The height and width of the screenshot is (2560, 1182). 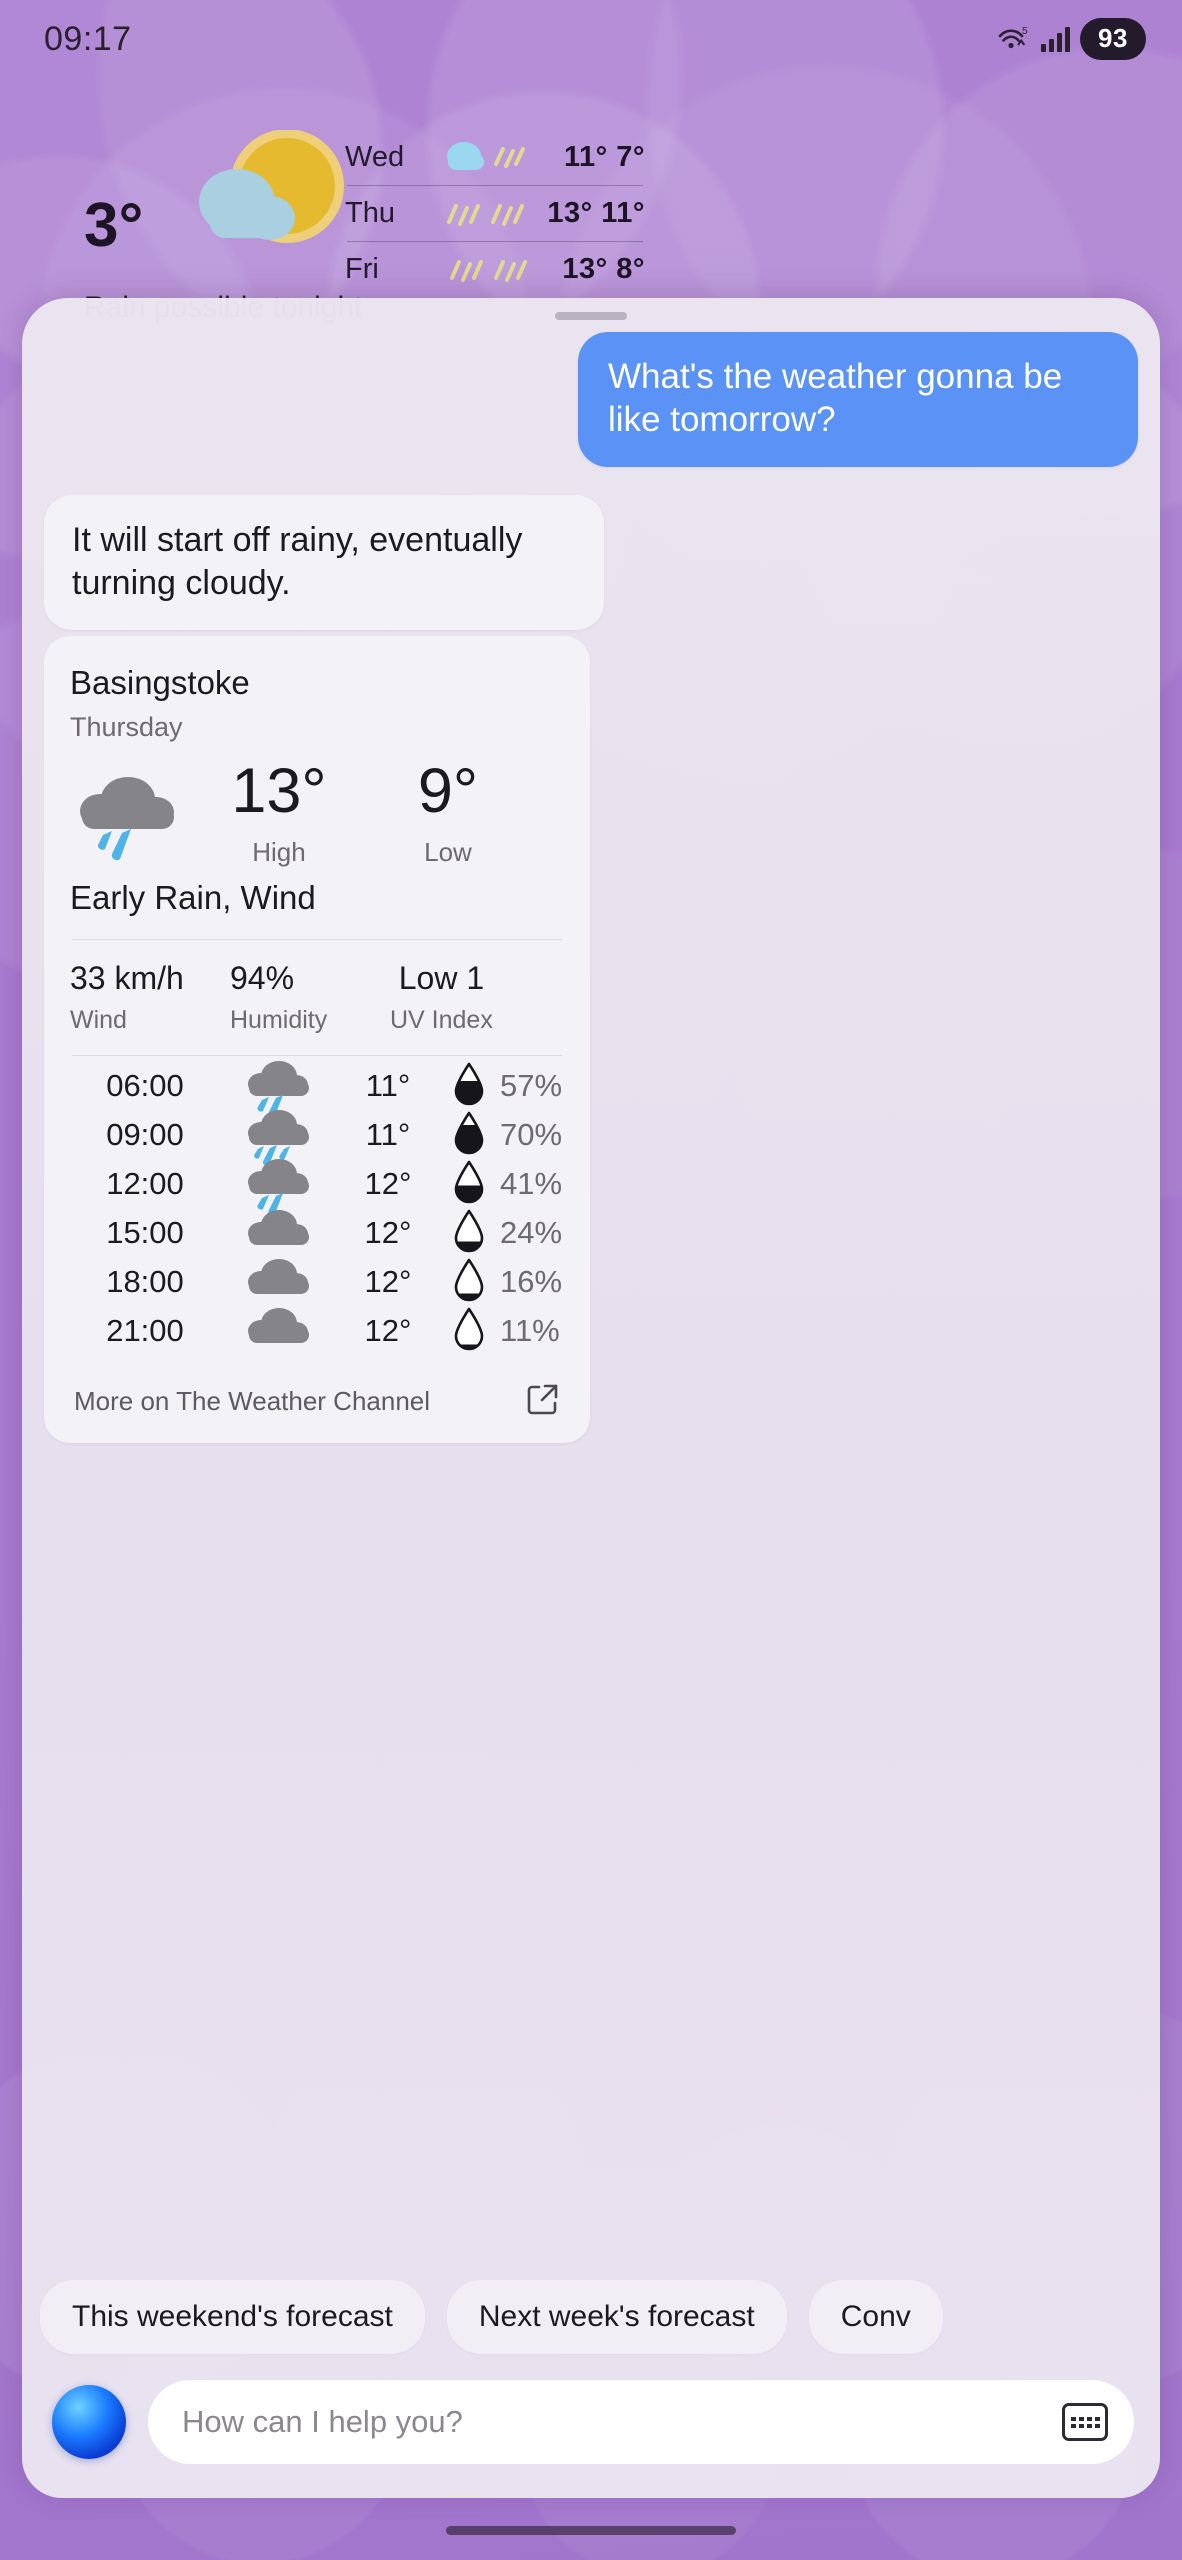 What do you see at coordinates (1113, 39) in the screenshot?
I see `battery-percentage-badge: 93` at bounding box center [1113, 39].